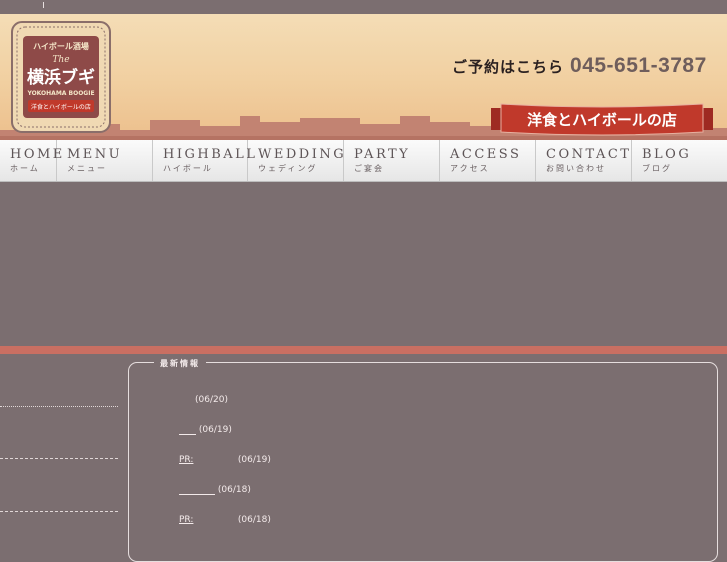  Describe the element at coordinates (43, 5) in the screenshot. I see `top-tick` at that location.